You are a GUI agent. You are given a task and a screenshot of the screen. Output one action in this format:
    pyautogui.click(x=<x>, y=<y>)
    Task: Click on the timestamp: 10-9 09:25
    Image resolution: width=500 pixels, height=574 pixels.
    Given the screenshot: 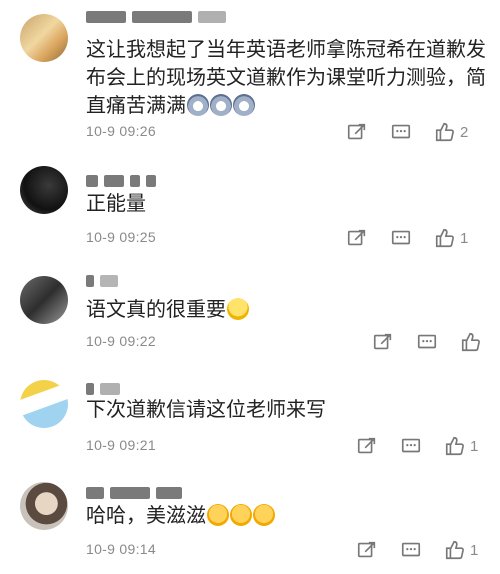 What is the action you would take?
    pyautogui.click(x=121, y=237)
    